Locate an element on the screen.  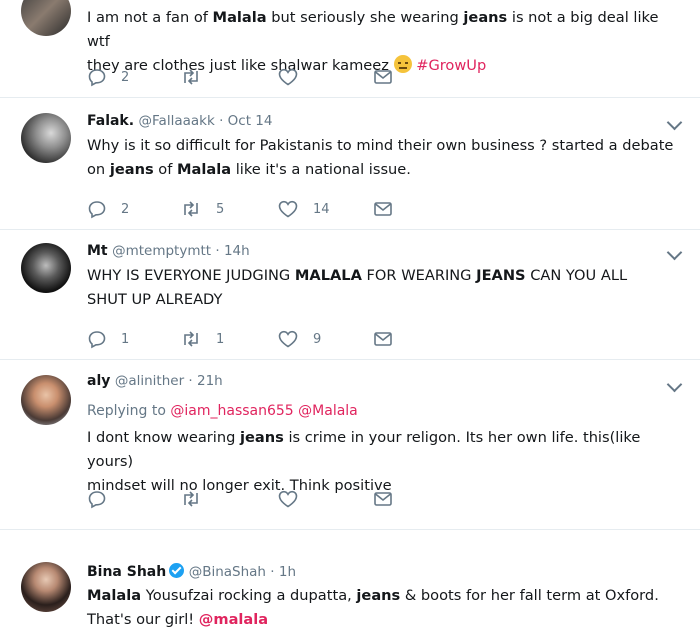
like-button: 14 is located at coordinates (303, 209).